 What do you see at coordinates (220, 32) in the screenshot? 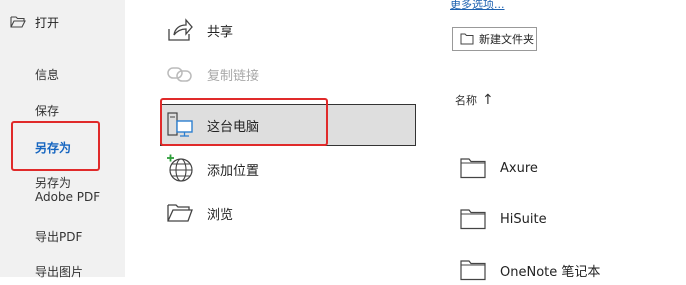
I see `location-share-label: 共享` at bounding box center [220, 32].